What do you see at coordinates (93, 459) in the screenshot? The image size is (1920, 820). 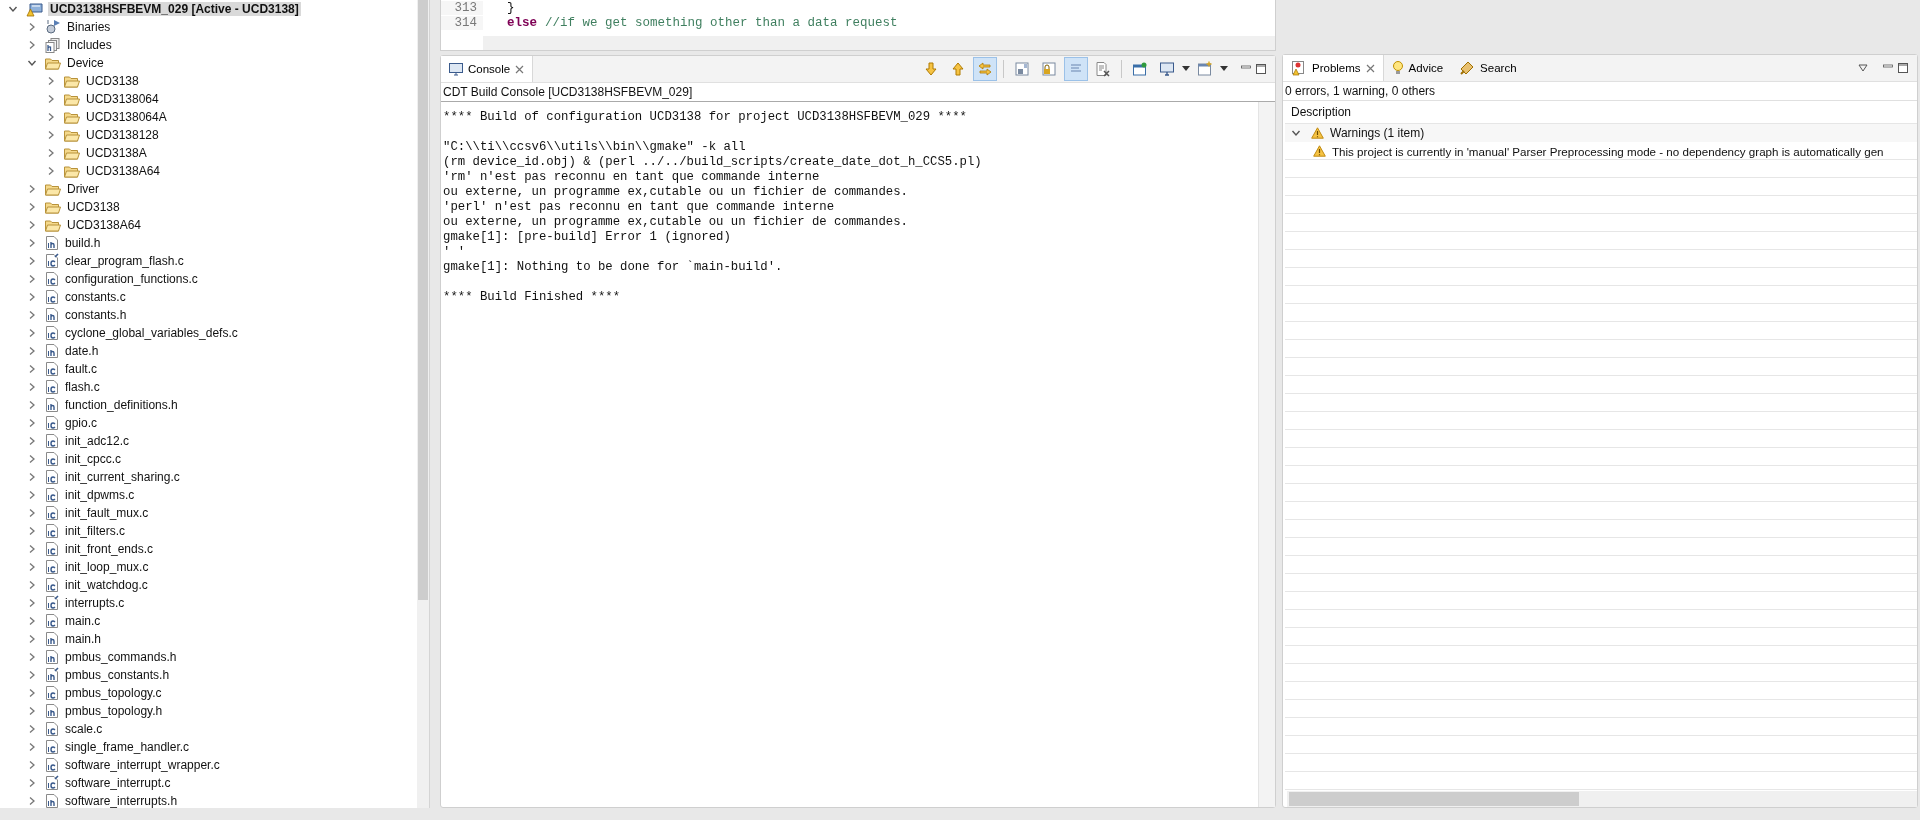 I see `tree-item: init_cpcc.c` at bounding box center [93, 459].